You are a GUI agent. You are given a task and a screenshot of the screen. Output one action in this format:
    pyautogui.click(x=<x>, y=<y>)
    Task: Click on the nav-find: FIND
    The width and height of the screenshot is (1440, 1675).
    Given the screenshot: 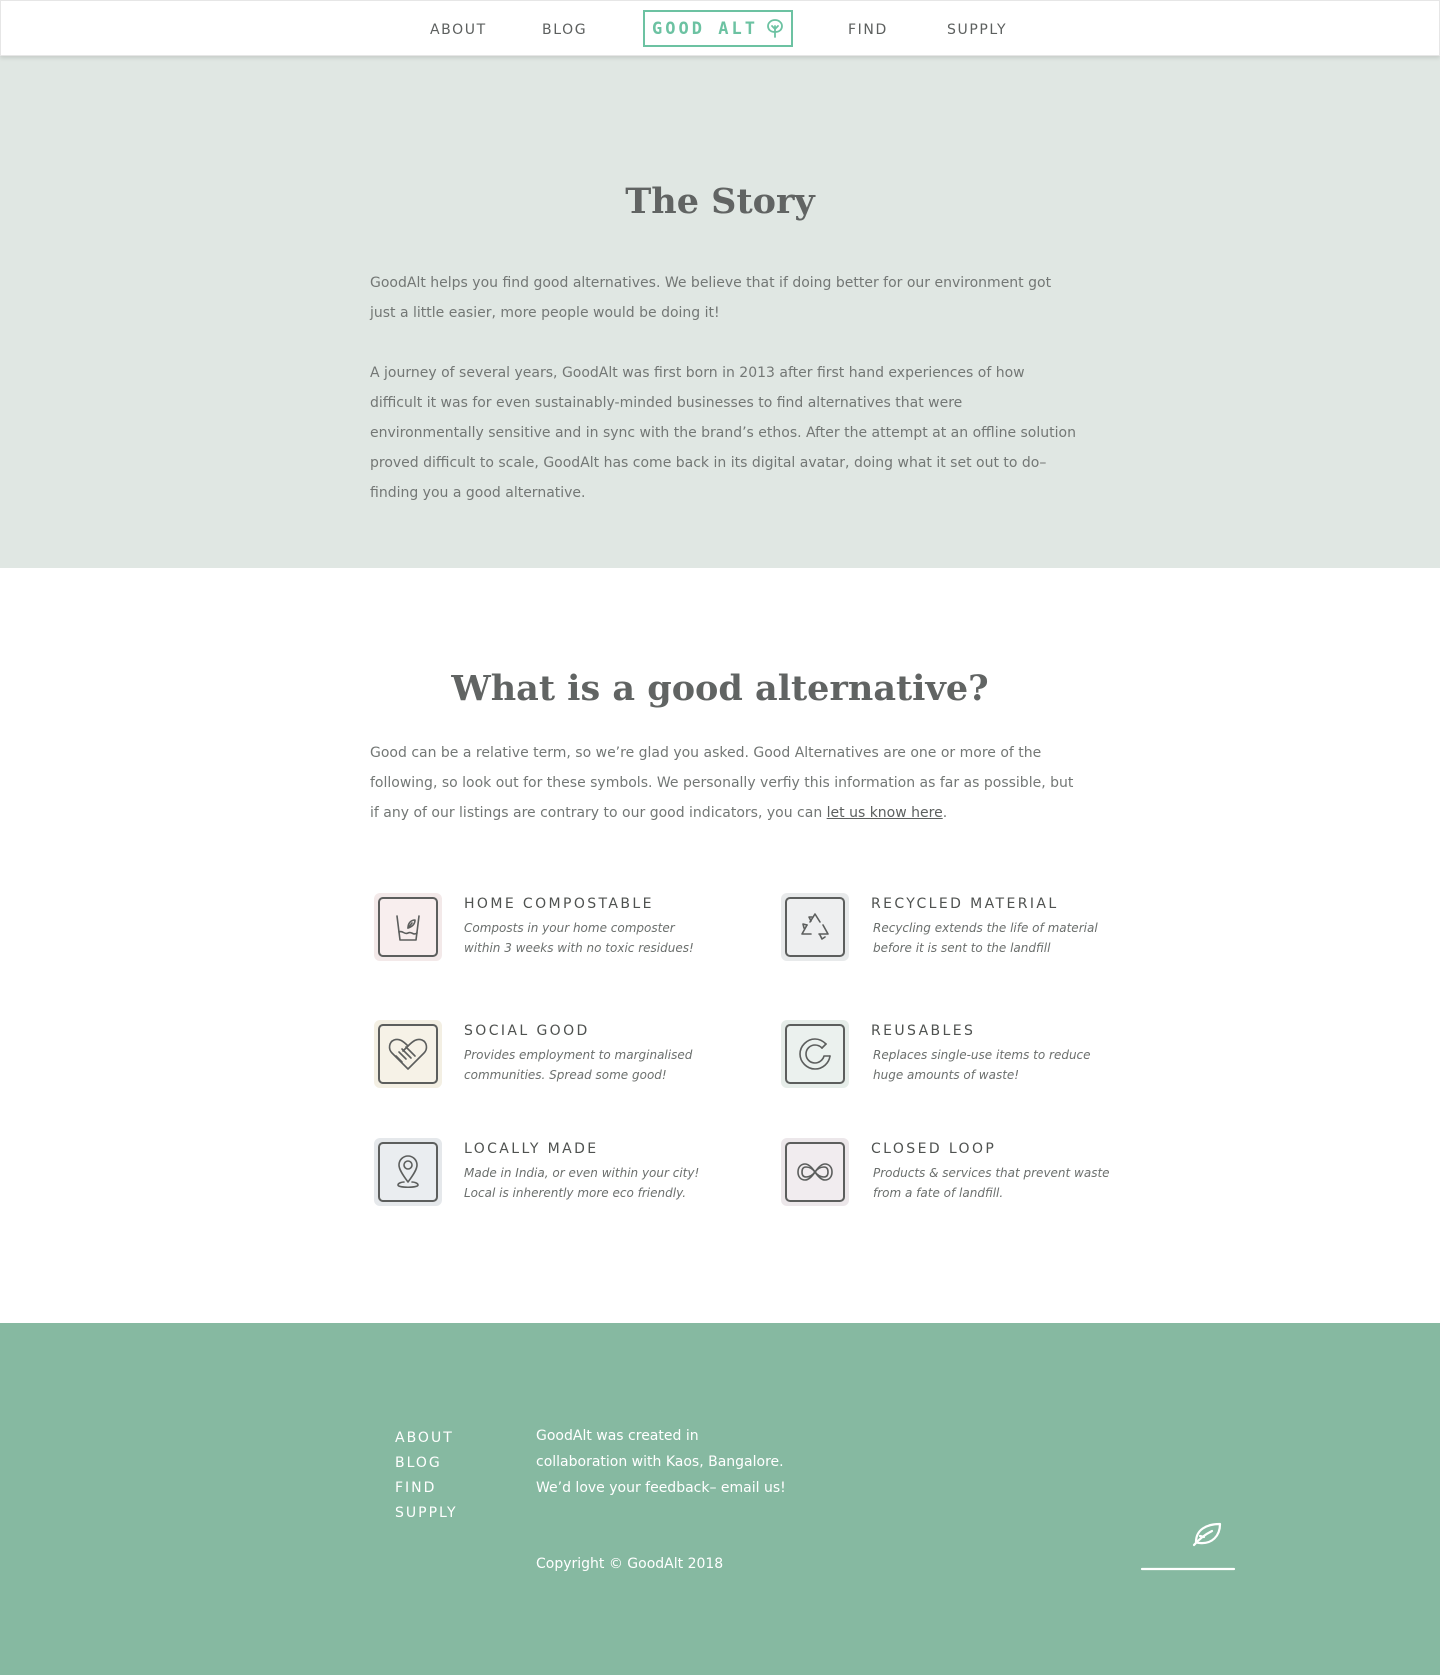 What is the action you would take?
    pyautogui.click(x=868, y=30)
    